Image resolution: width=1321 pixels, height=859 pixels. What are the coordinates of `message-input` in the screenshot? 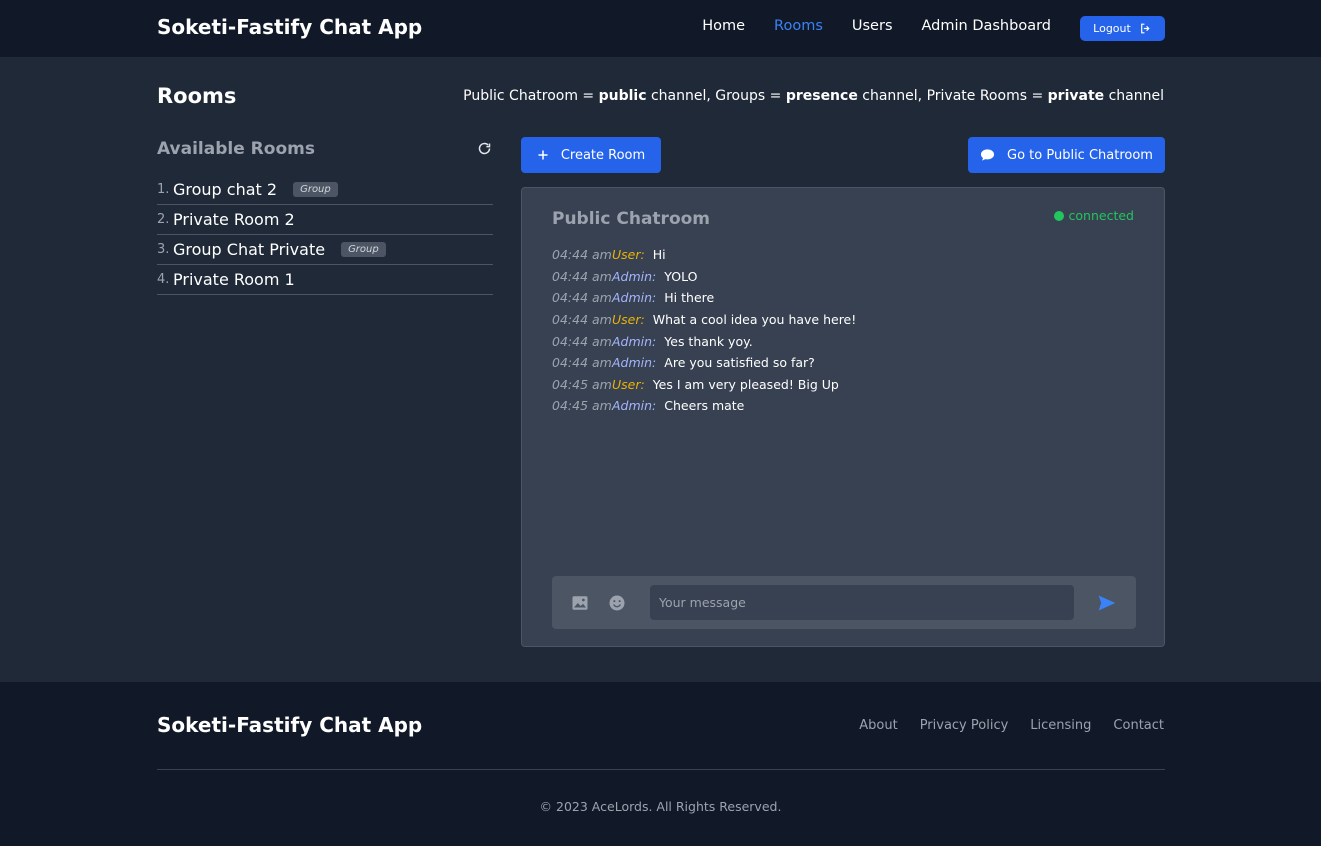 It's located at (862, 602).